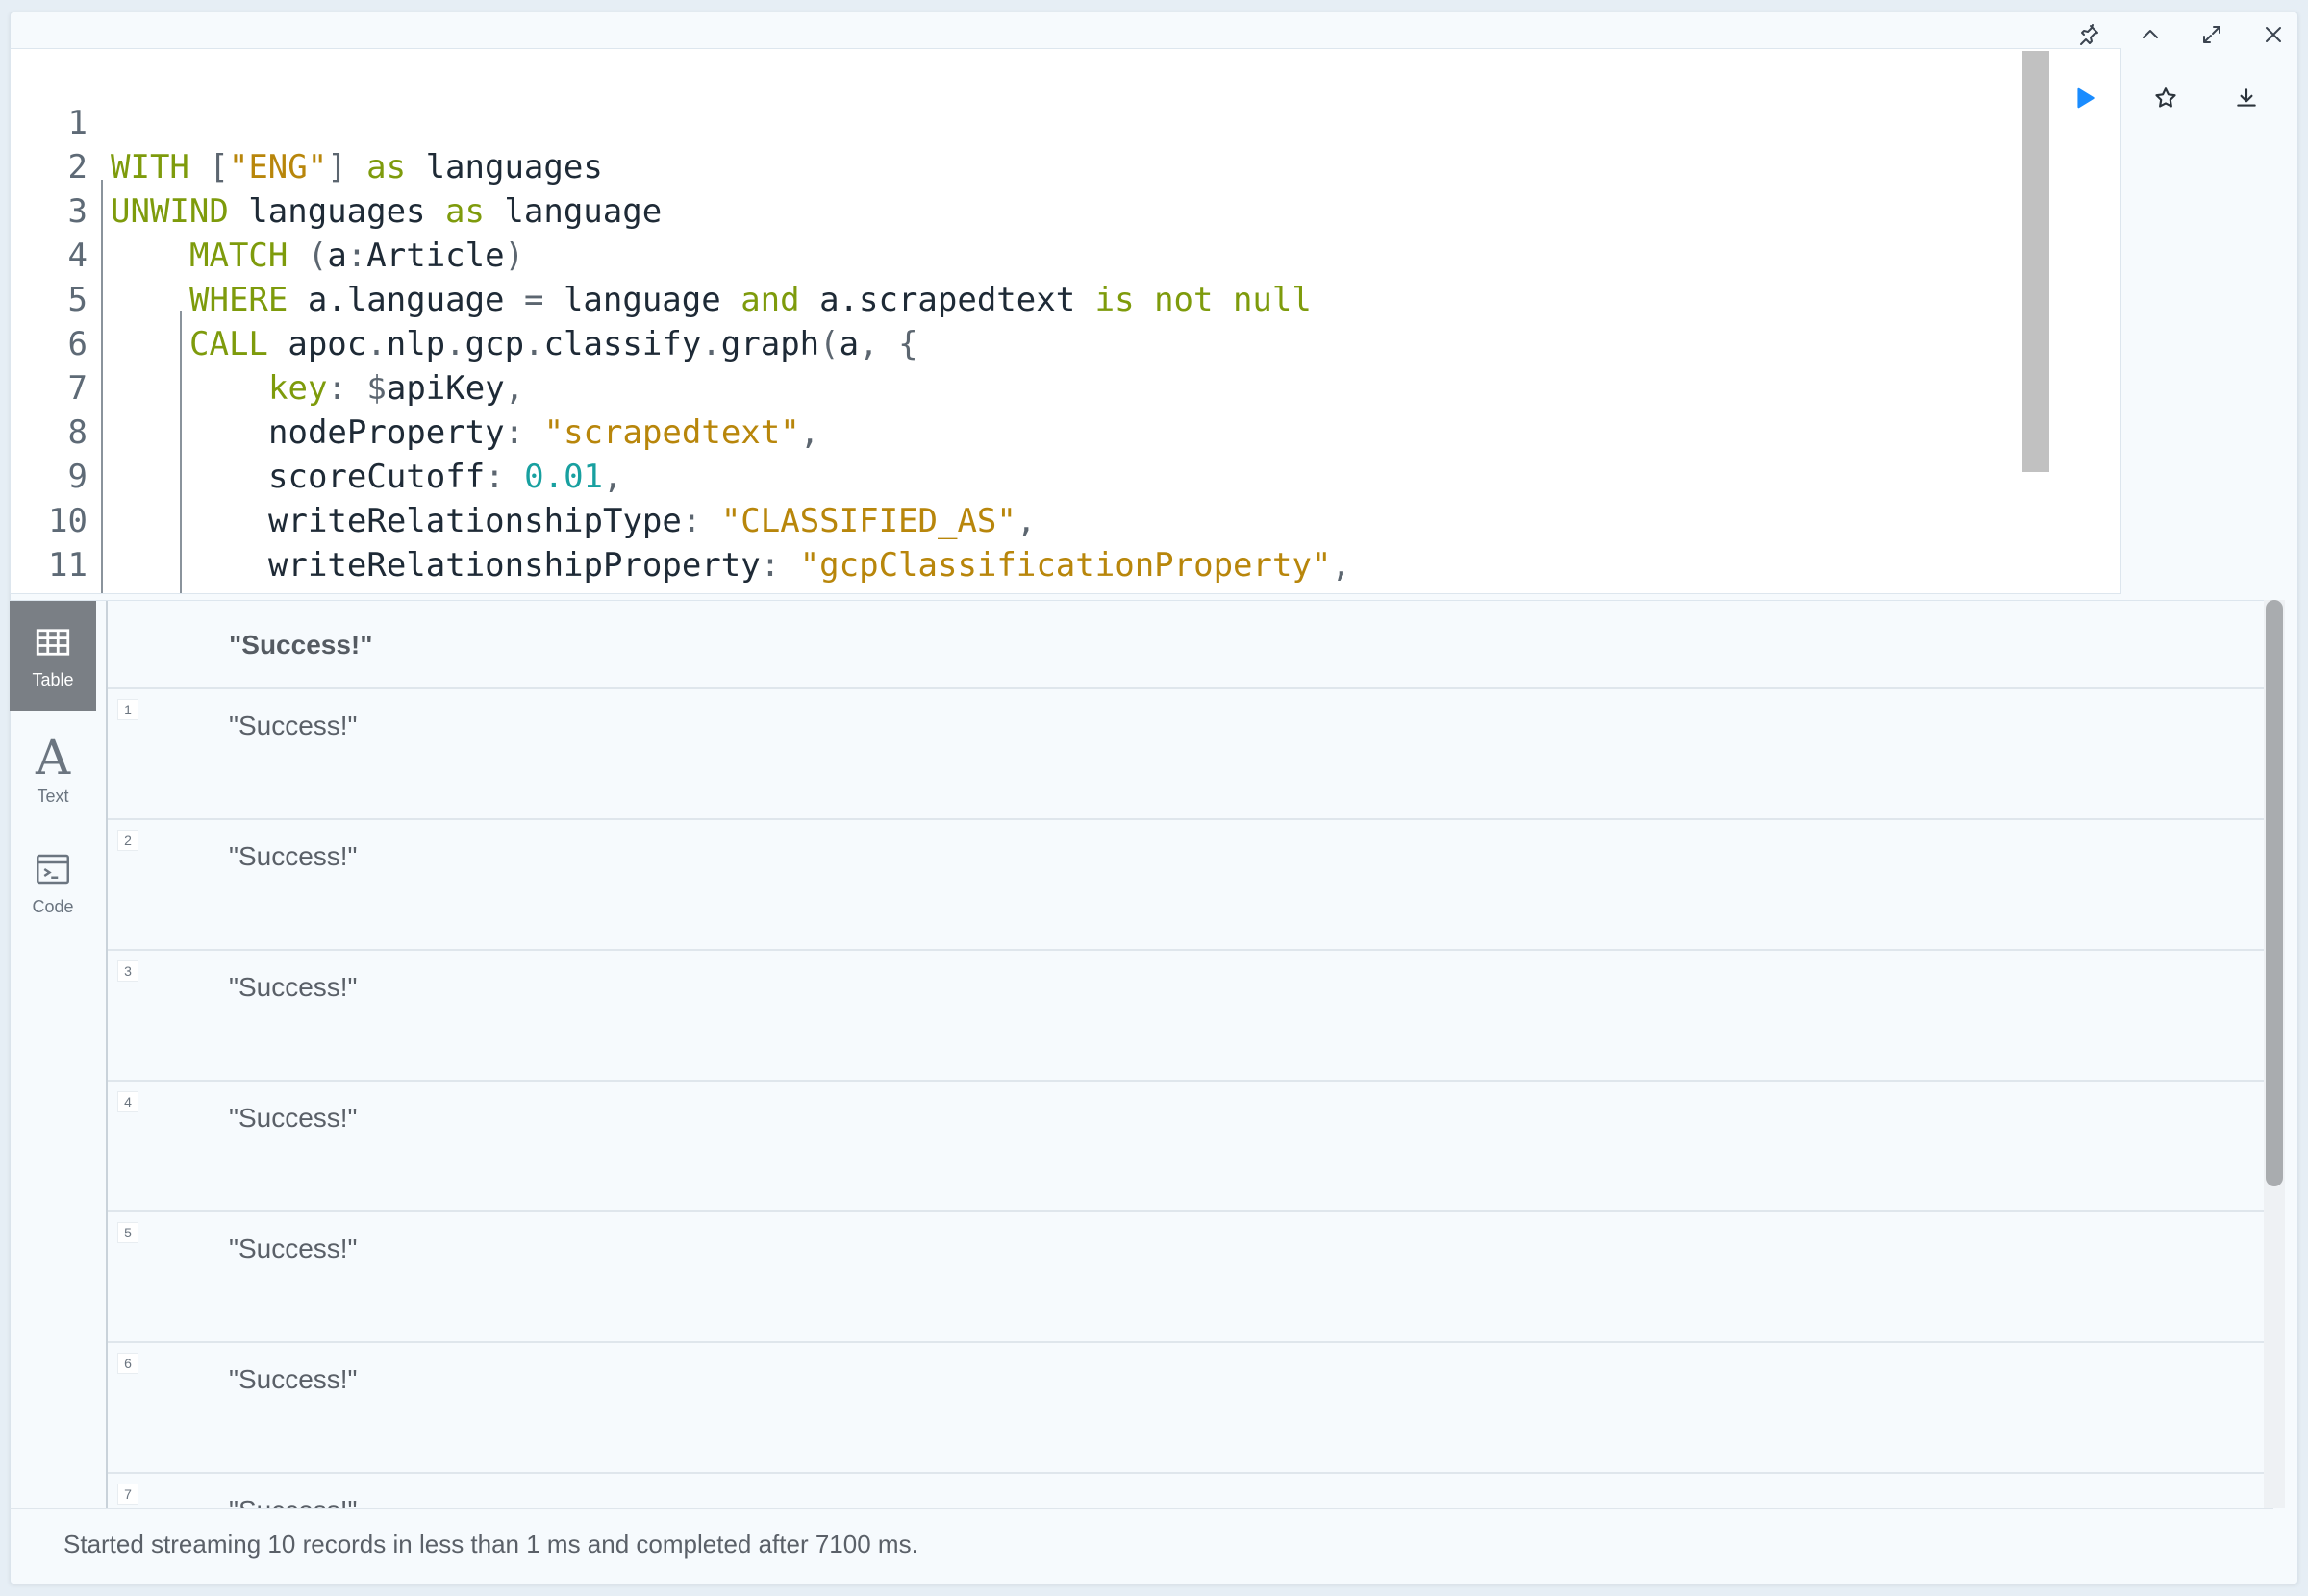 The height and width of the screenshot is (1596, 2308). What do you see at coordinates (128, 1101) in the screenshot?
I see `row-number: 4` at bounding box center [128, 1101].